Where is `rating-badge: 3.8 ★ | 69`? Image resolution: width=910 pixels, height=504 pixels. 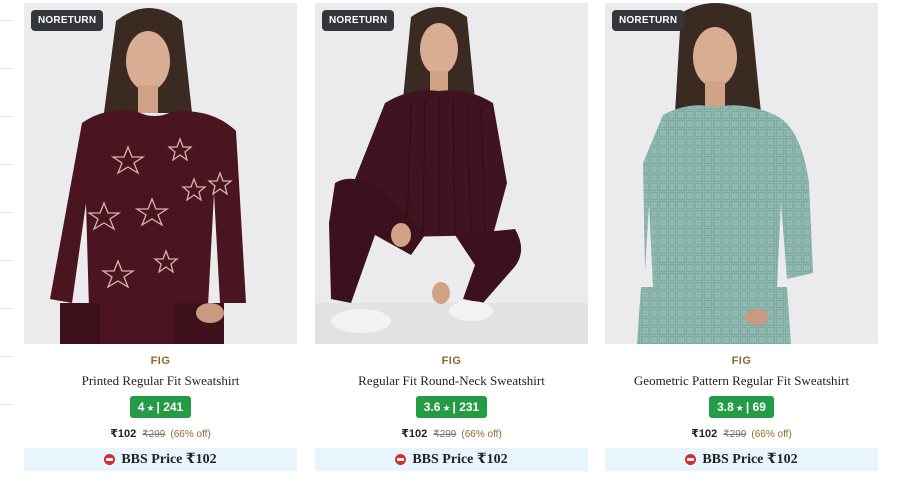
rating-badge: 3.8 ★ | 69 is located at coordinates (741, 407).